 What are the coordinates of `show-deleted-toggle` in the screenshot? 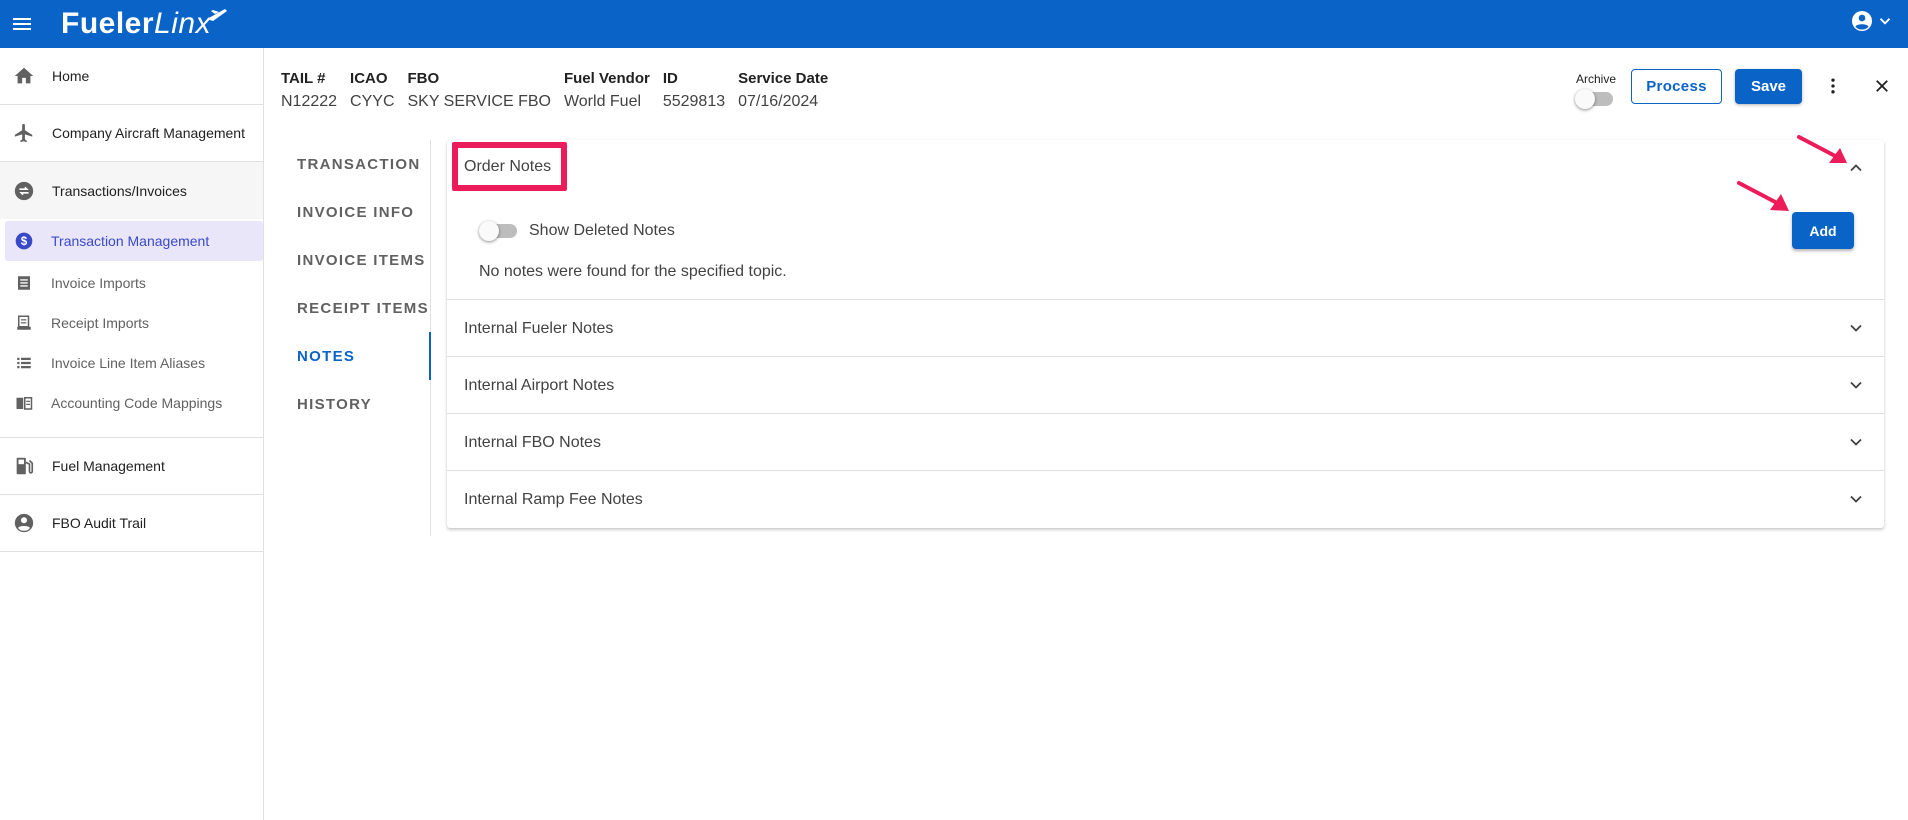 It's located at (498, 231).